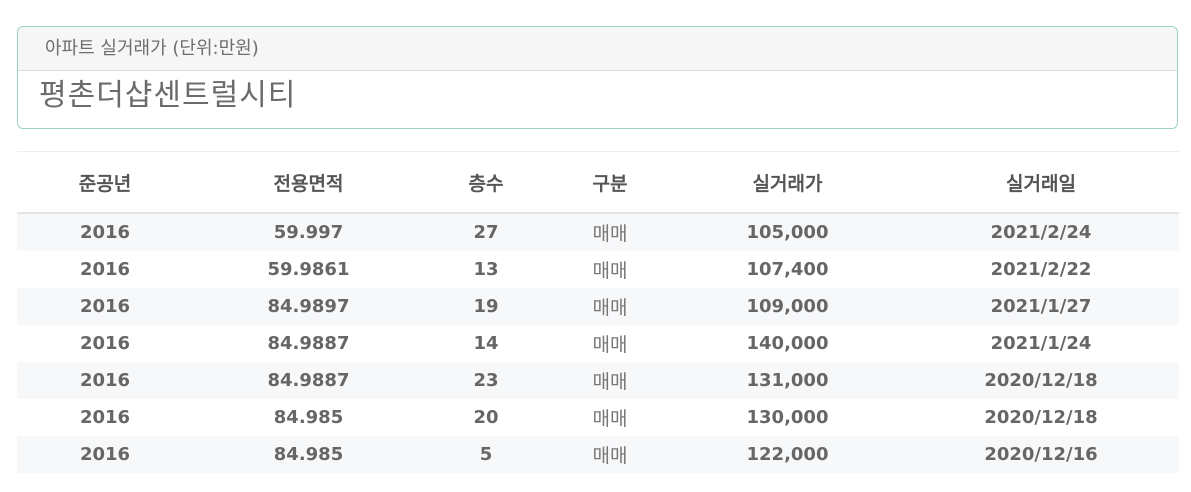  I want to click on table-row: 2016 84.9887 23 매매 131,000 2020/12/18, so click(598, 380).